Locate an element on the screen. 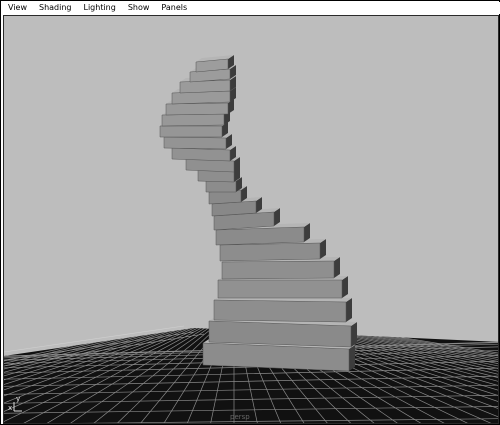  camera-label: persp is located at coordinates (240, 417).